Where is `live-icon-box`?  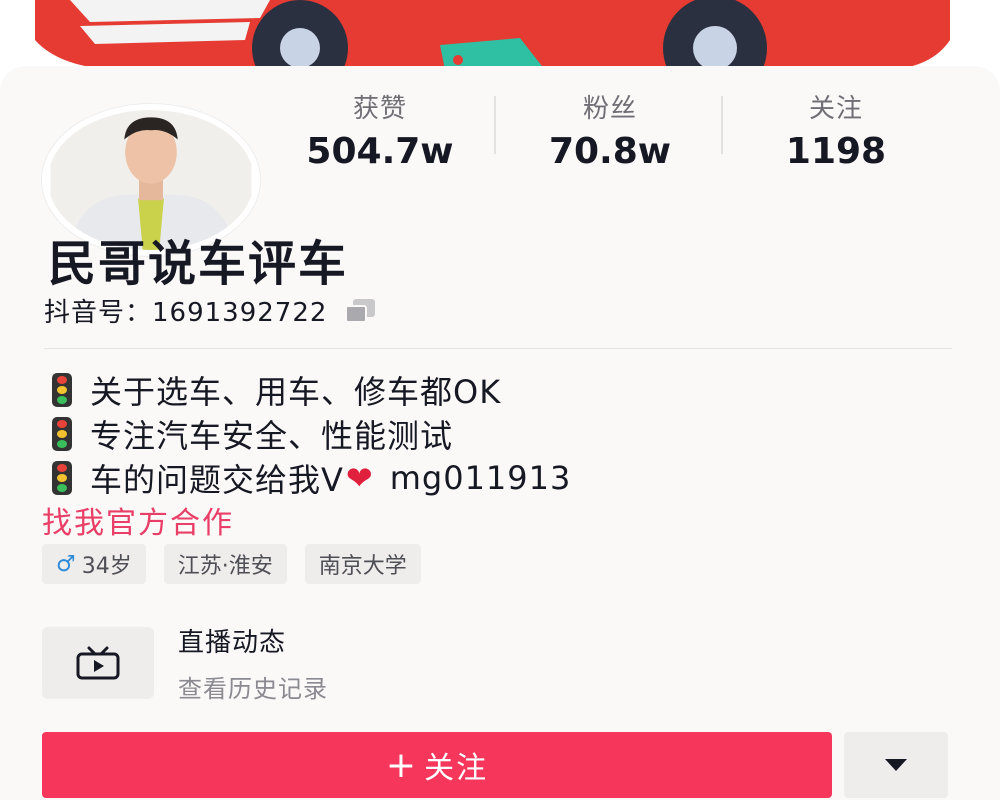 live-icon-box is located at coordinates (98, 663).